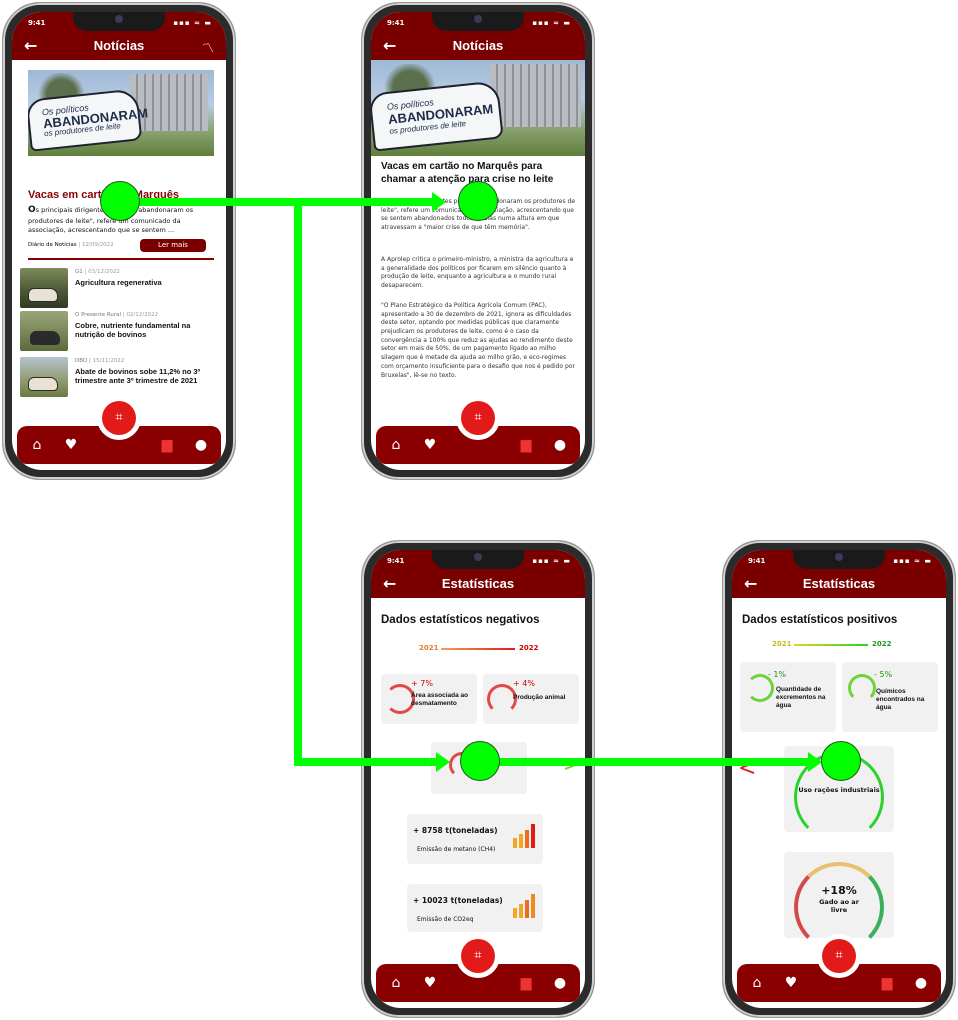  What do you see at coordinates (458, 900) in the screenshot?
I see `emission-value: + 10023 t(toneladas)` at bounding box center [458, 900].